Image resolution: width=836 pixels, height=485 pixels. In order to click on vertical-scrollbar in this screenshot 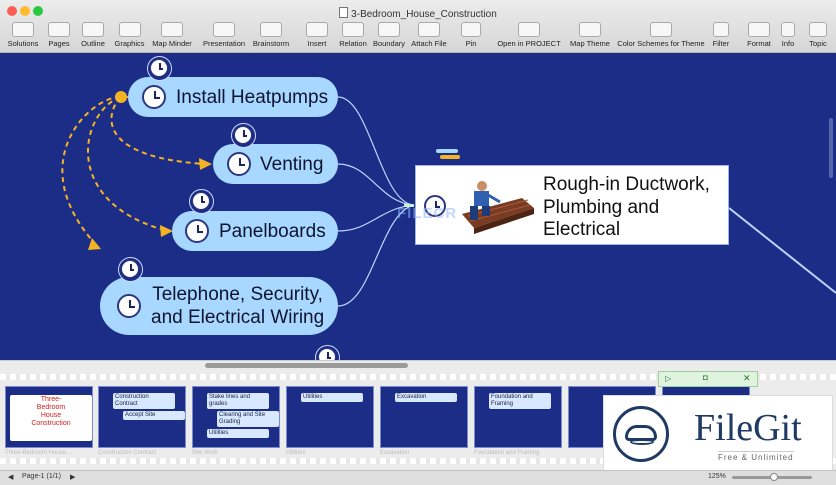, I will do `click(831, 148)`.